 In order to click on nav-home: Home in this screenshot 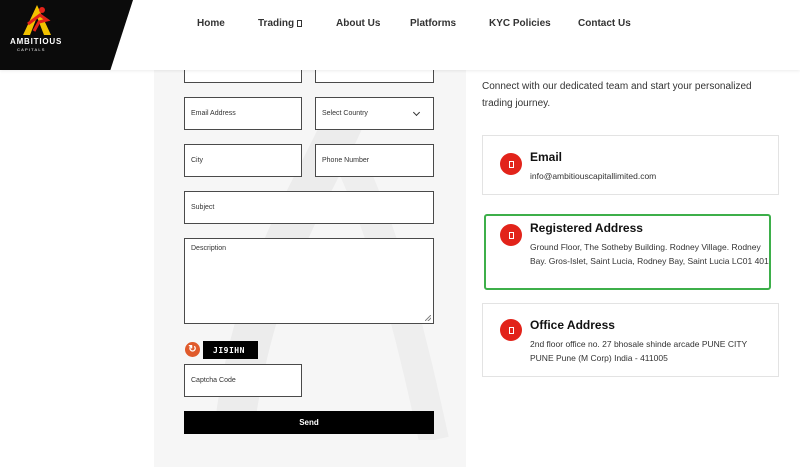, I will do `click(211, 23)`.